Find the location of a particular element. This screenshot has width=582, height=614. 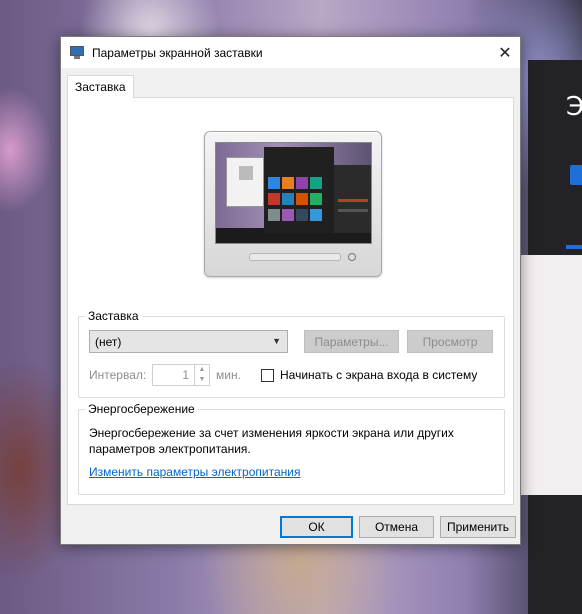

title-bar: Параметры экранной заставки ✕ is located at coordinates (290, 52).